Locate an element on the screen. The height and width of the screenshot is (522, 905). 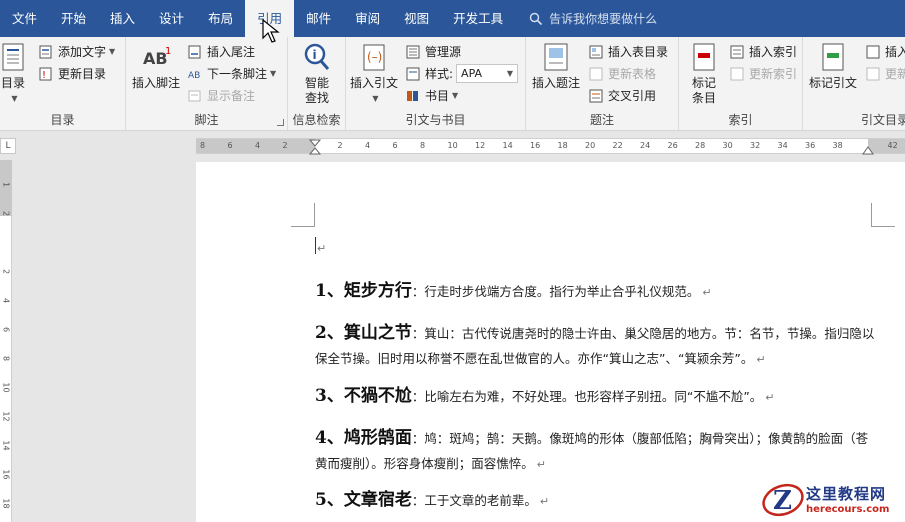
next-footnote-button: AB 下一条脚注 ▼ is located at coordinates (231, 73).